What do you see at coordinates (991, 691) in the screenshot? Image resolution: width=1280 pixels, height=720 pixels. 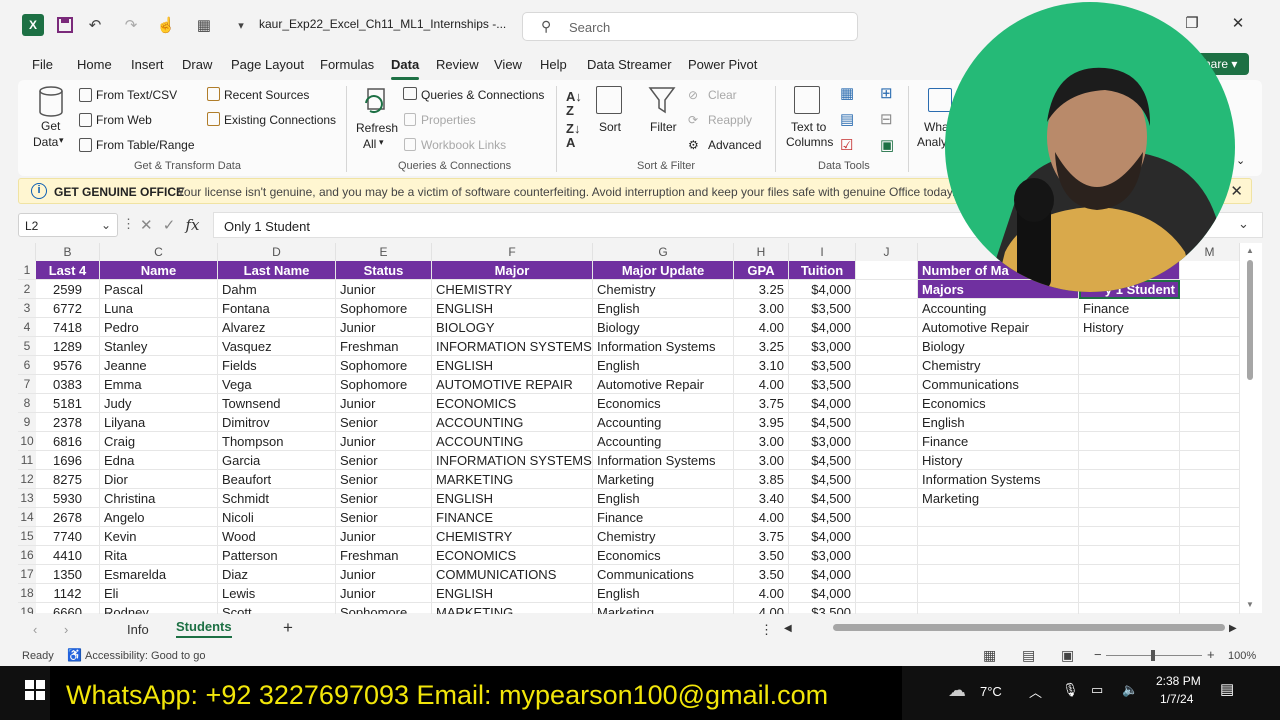 I see `temperature: 7°C` at bounding box center [991, 691].